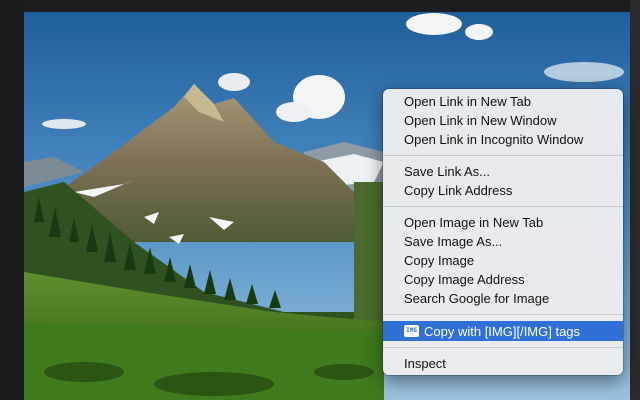  What do you see at coordinates (503, 279) in the screenshot?
I see `menu-item-copy-image-address: Copy Image Address` at bounding box center [503, 279].